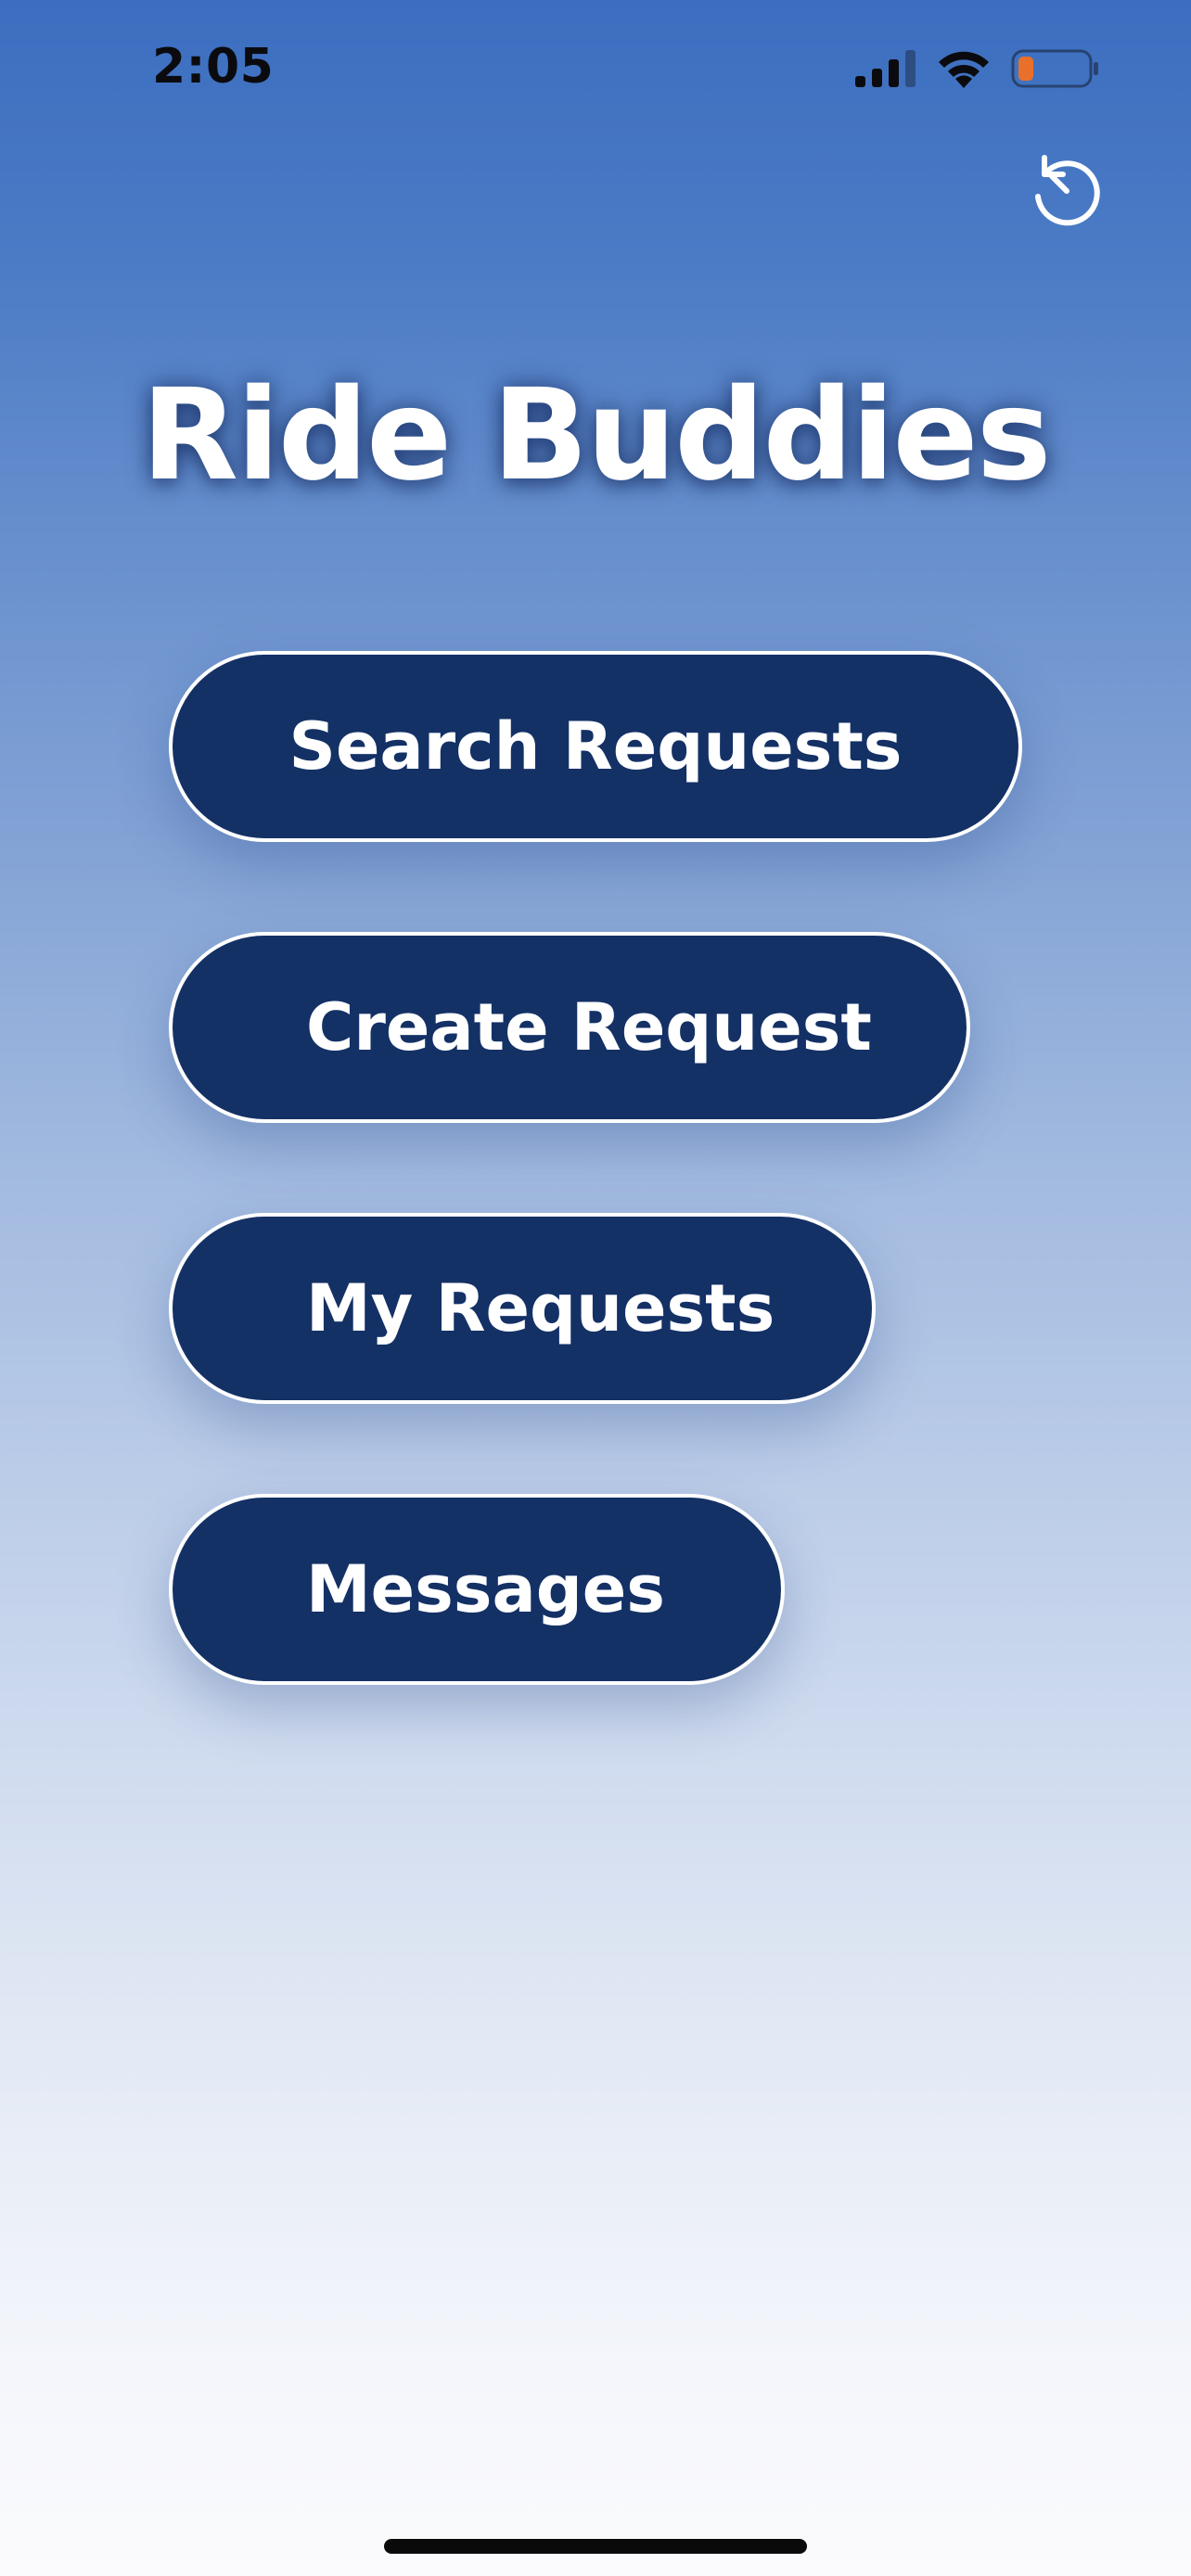 The image size is (1191, 2576). What do you see at coordinates (213, 67) in the screenshot?
I see `status-time: 2:05` at bounding box center [213, 67].